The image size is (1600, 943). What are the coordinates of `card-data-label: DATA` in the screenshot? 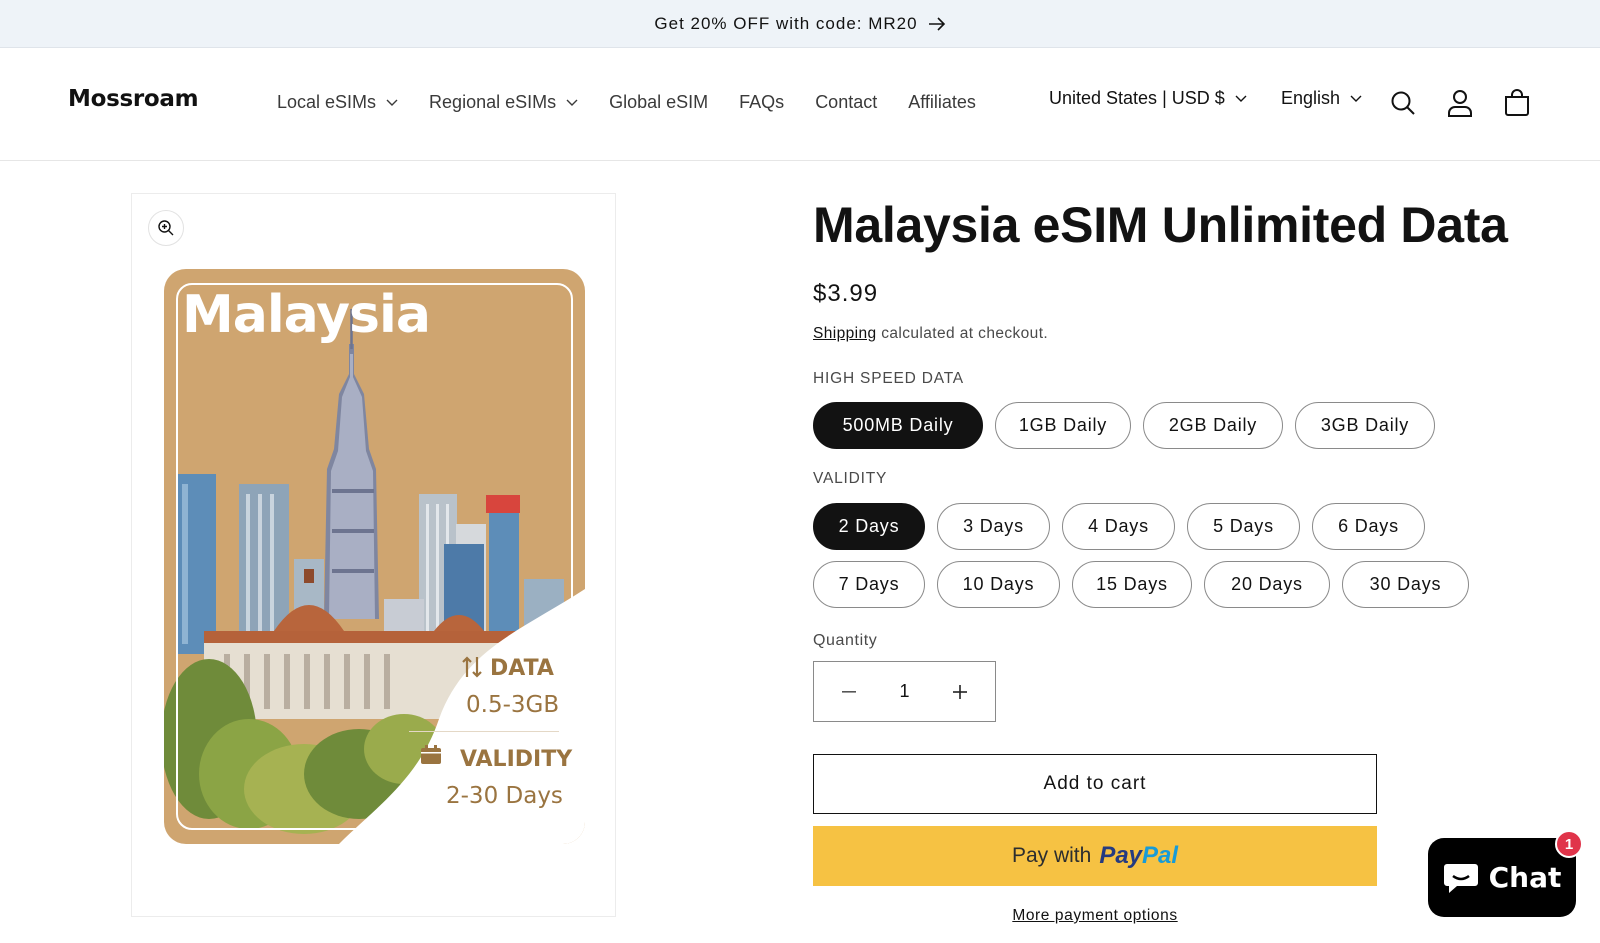 It's located at (522, 668).